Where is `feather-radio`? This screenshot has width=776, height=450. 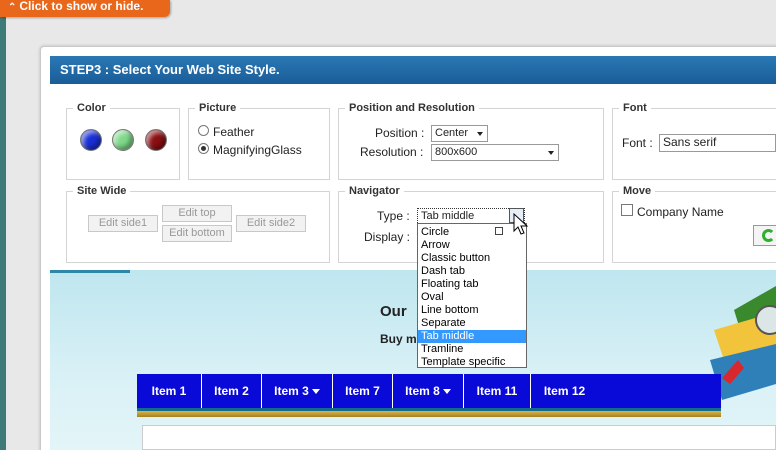
feather-radio is located at coordinates (203, 130).